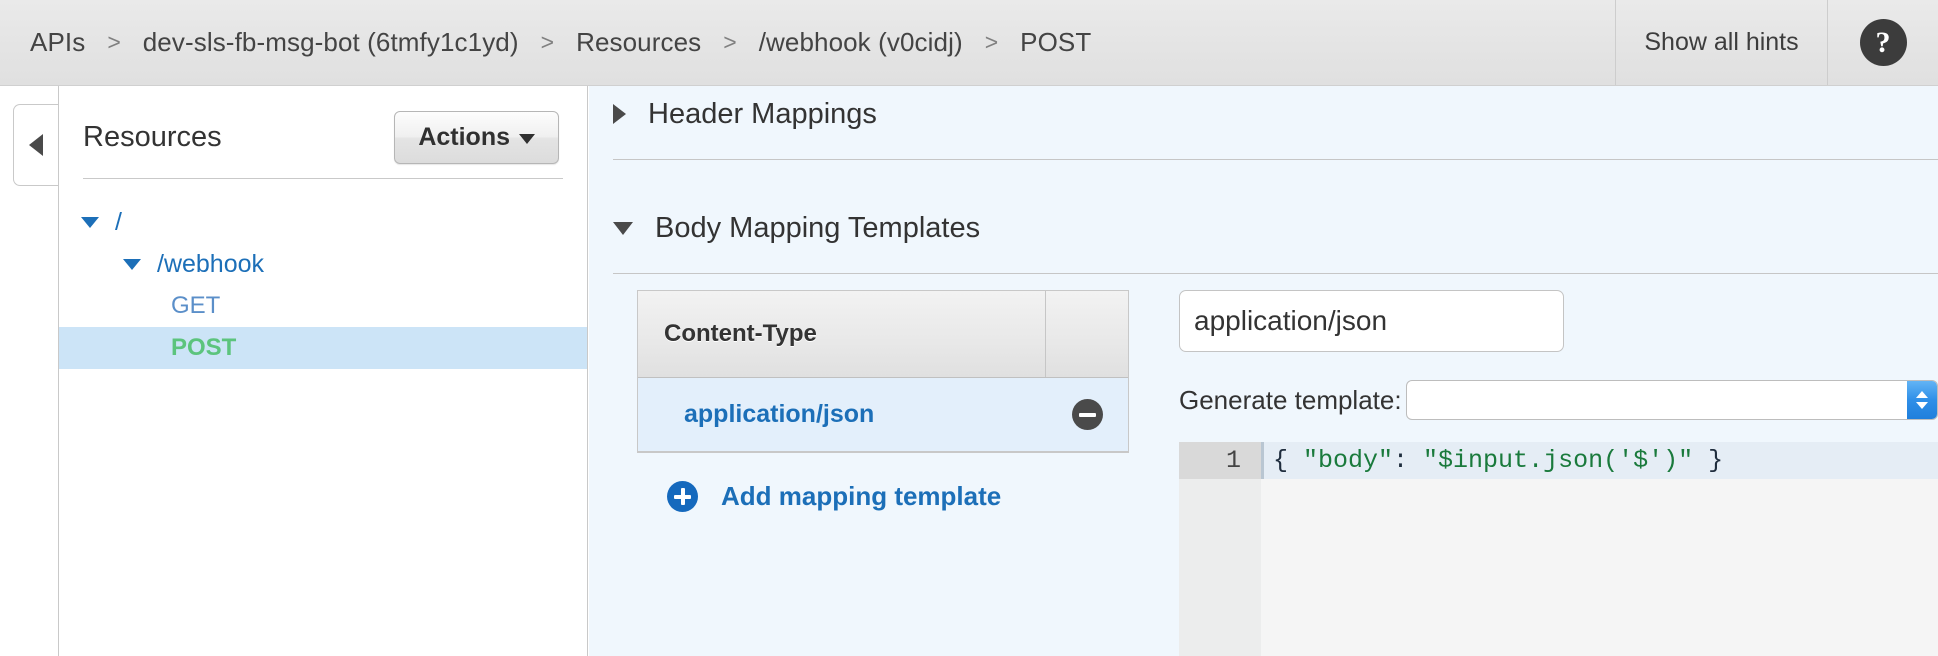 This screenshot has height=656, width=1938. Describe the element at coordinates (1290, 399) in the screenshot. I see `generate-template-label: Generate template:` at that location.